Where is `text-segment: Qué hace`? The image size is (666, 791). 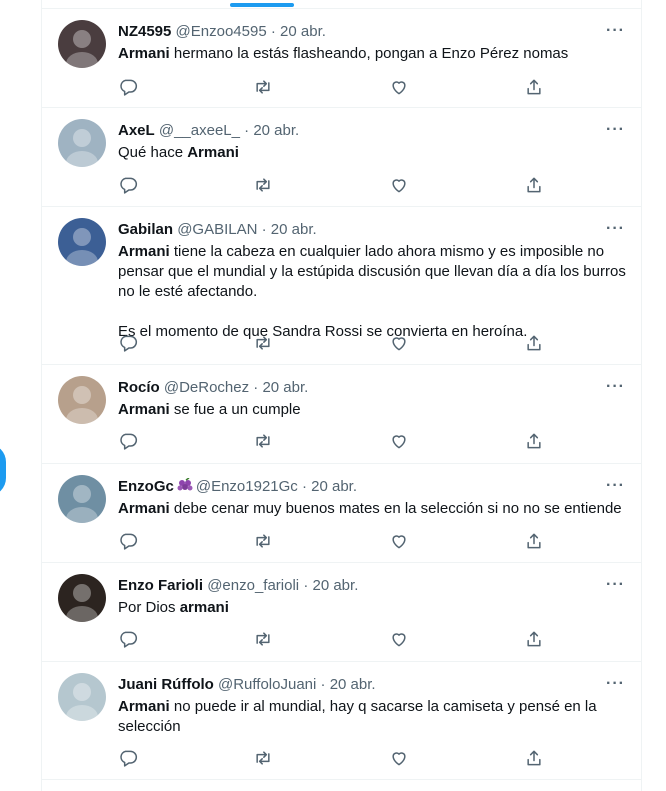 text-segment: Qué hace is located at coordinates (153, 152).